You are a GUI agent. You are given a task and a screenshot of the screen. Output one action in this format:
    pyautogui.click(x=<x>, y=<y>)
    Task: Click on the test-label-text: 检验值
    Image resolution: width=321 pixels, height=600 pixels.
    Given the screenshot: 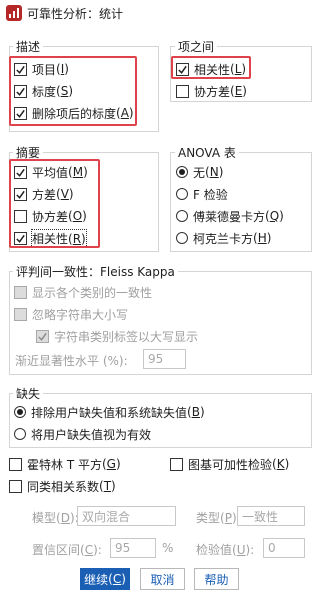 What is the action you would take?
    pyautogui.click(x=214, y=550)
    